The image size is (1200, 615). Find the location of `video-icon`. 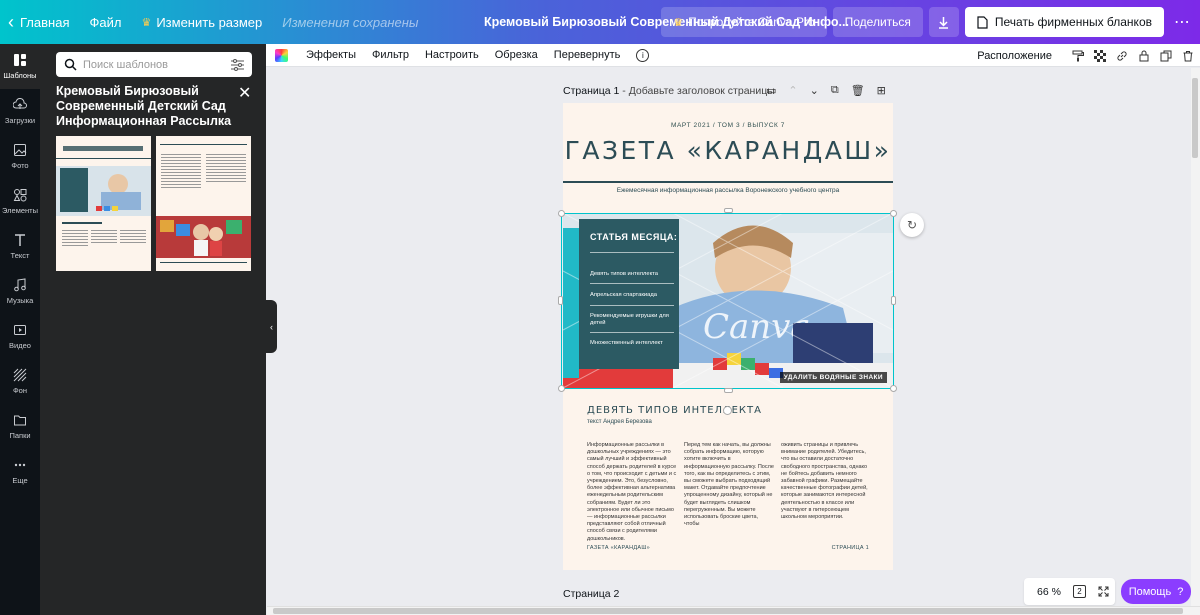

video-icon is located at coordinates (20, 330).